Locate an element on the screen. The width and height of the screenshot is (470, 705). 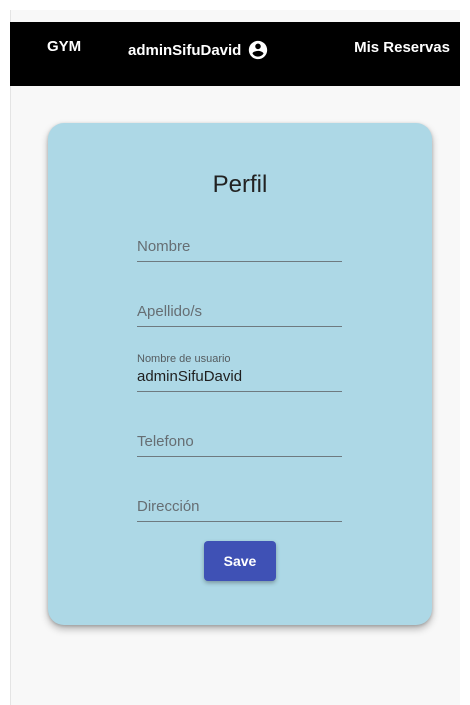
telefono-input is located at coordinates (239, 441).